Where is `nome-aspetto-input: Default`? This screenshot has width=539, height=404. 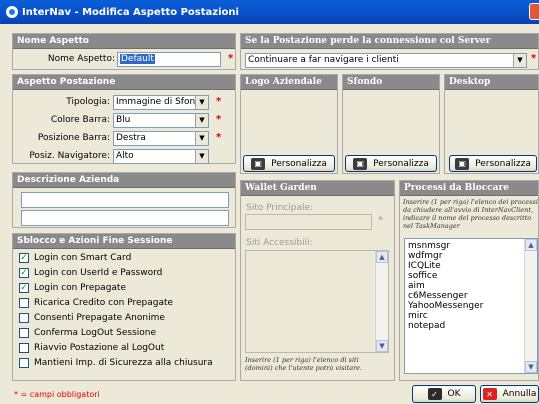 nome-aspetto-input: Default is located at coordinates (169, 59).